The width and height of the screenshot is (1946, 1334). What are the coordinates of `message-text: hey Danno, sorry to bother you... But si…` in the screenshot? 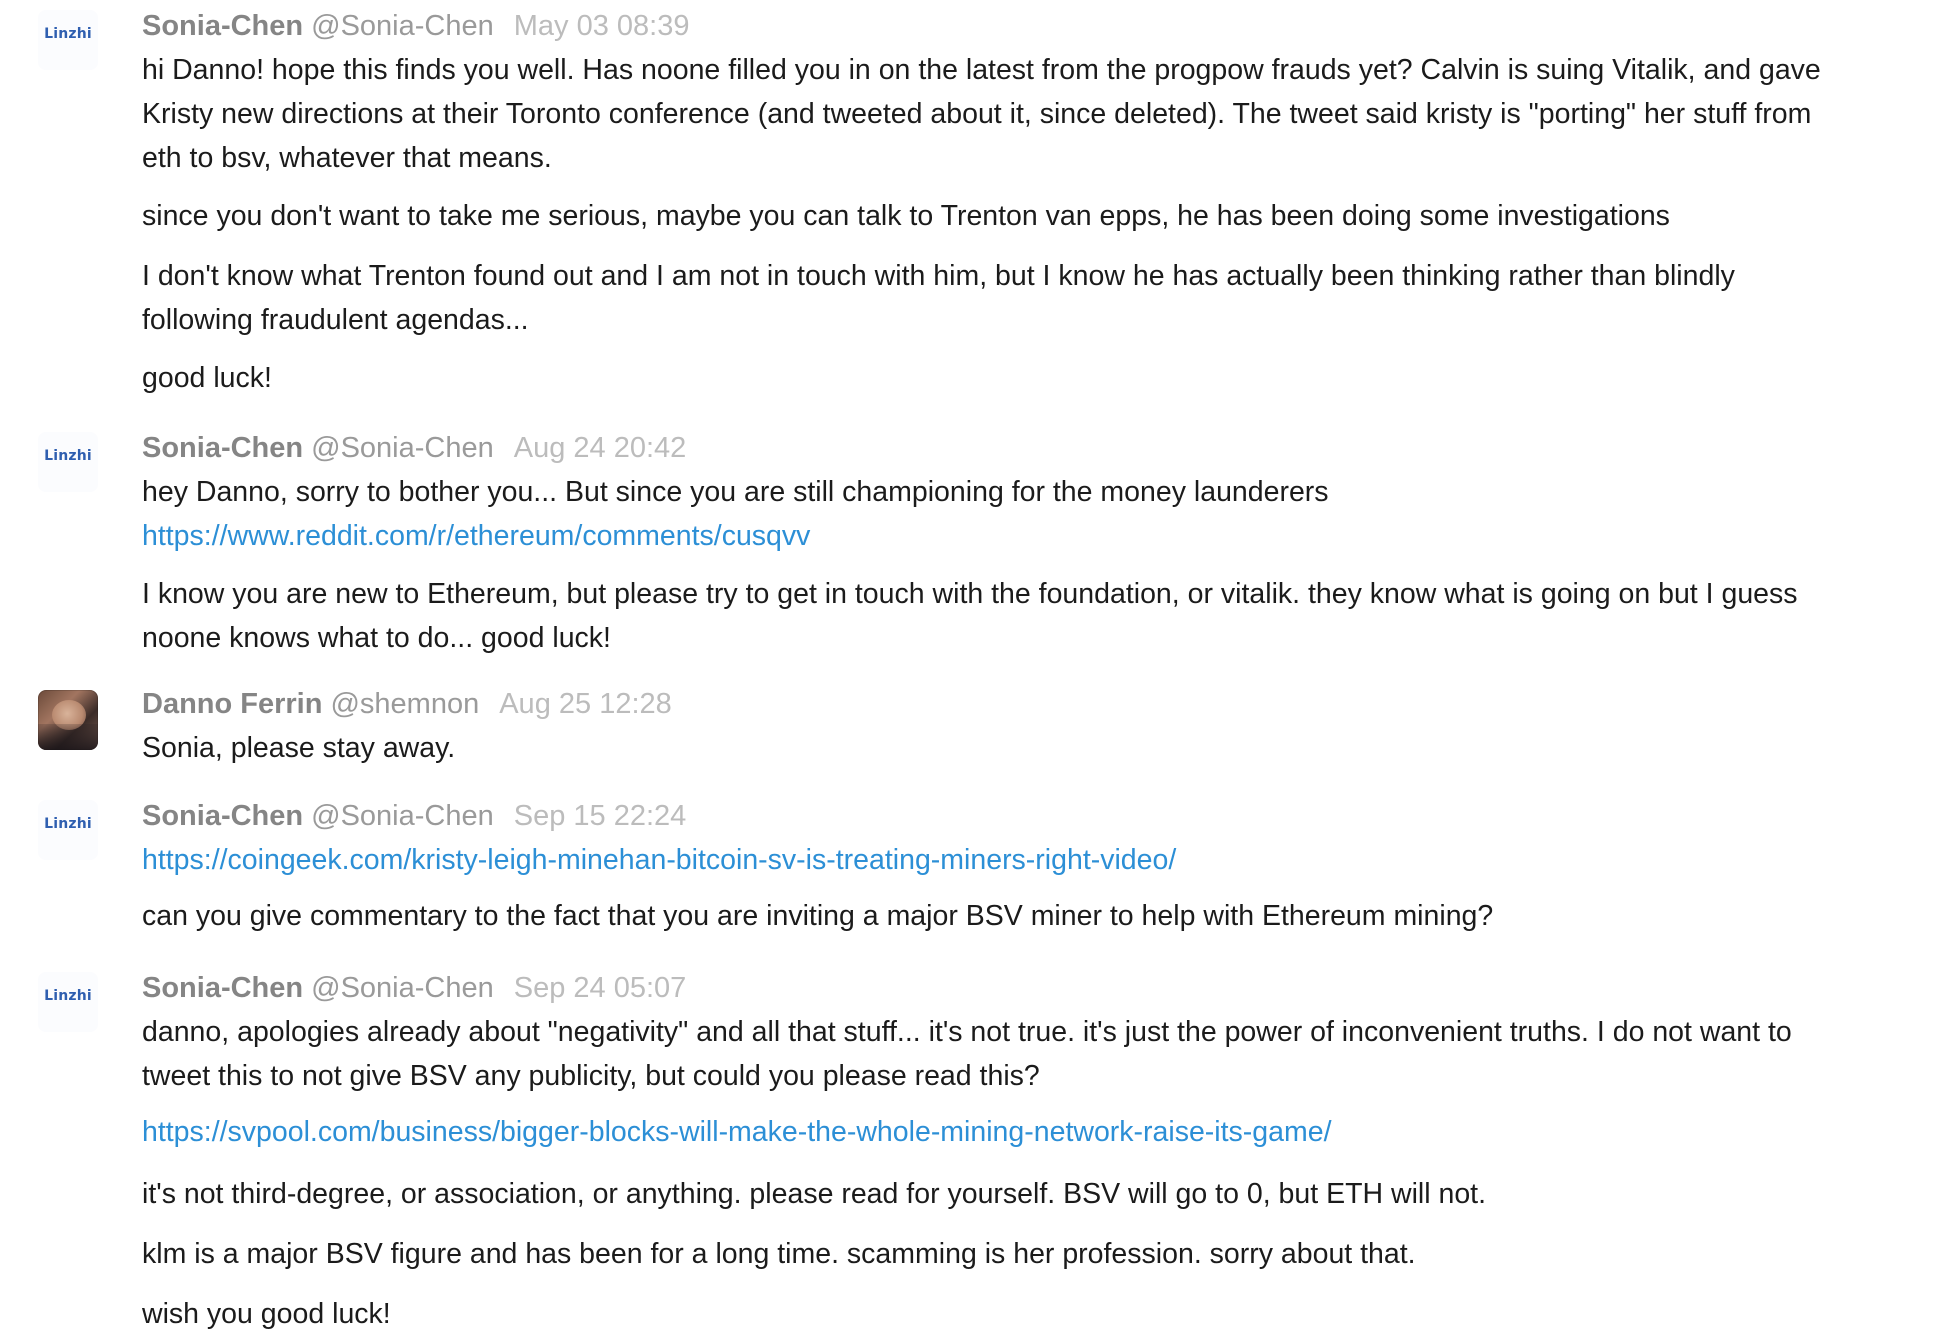 It's located at (735, 492).